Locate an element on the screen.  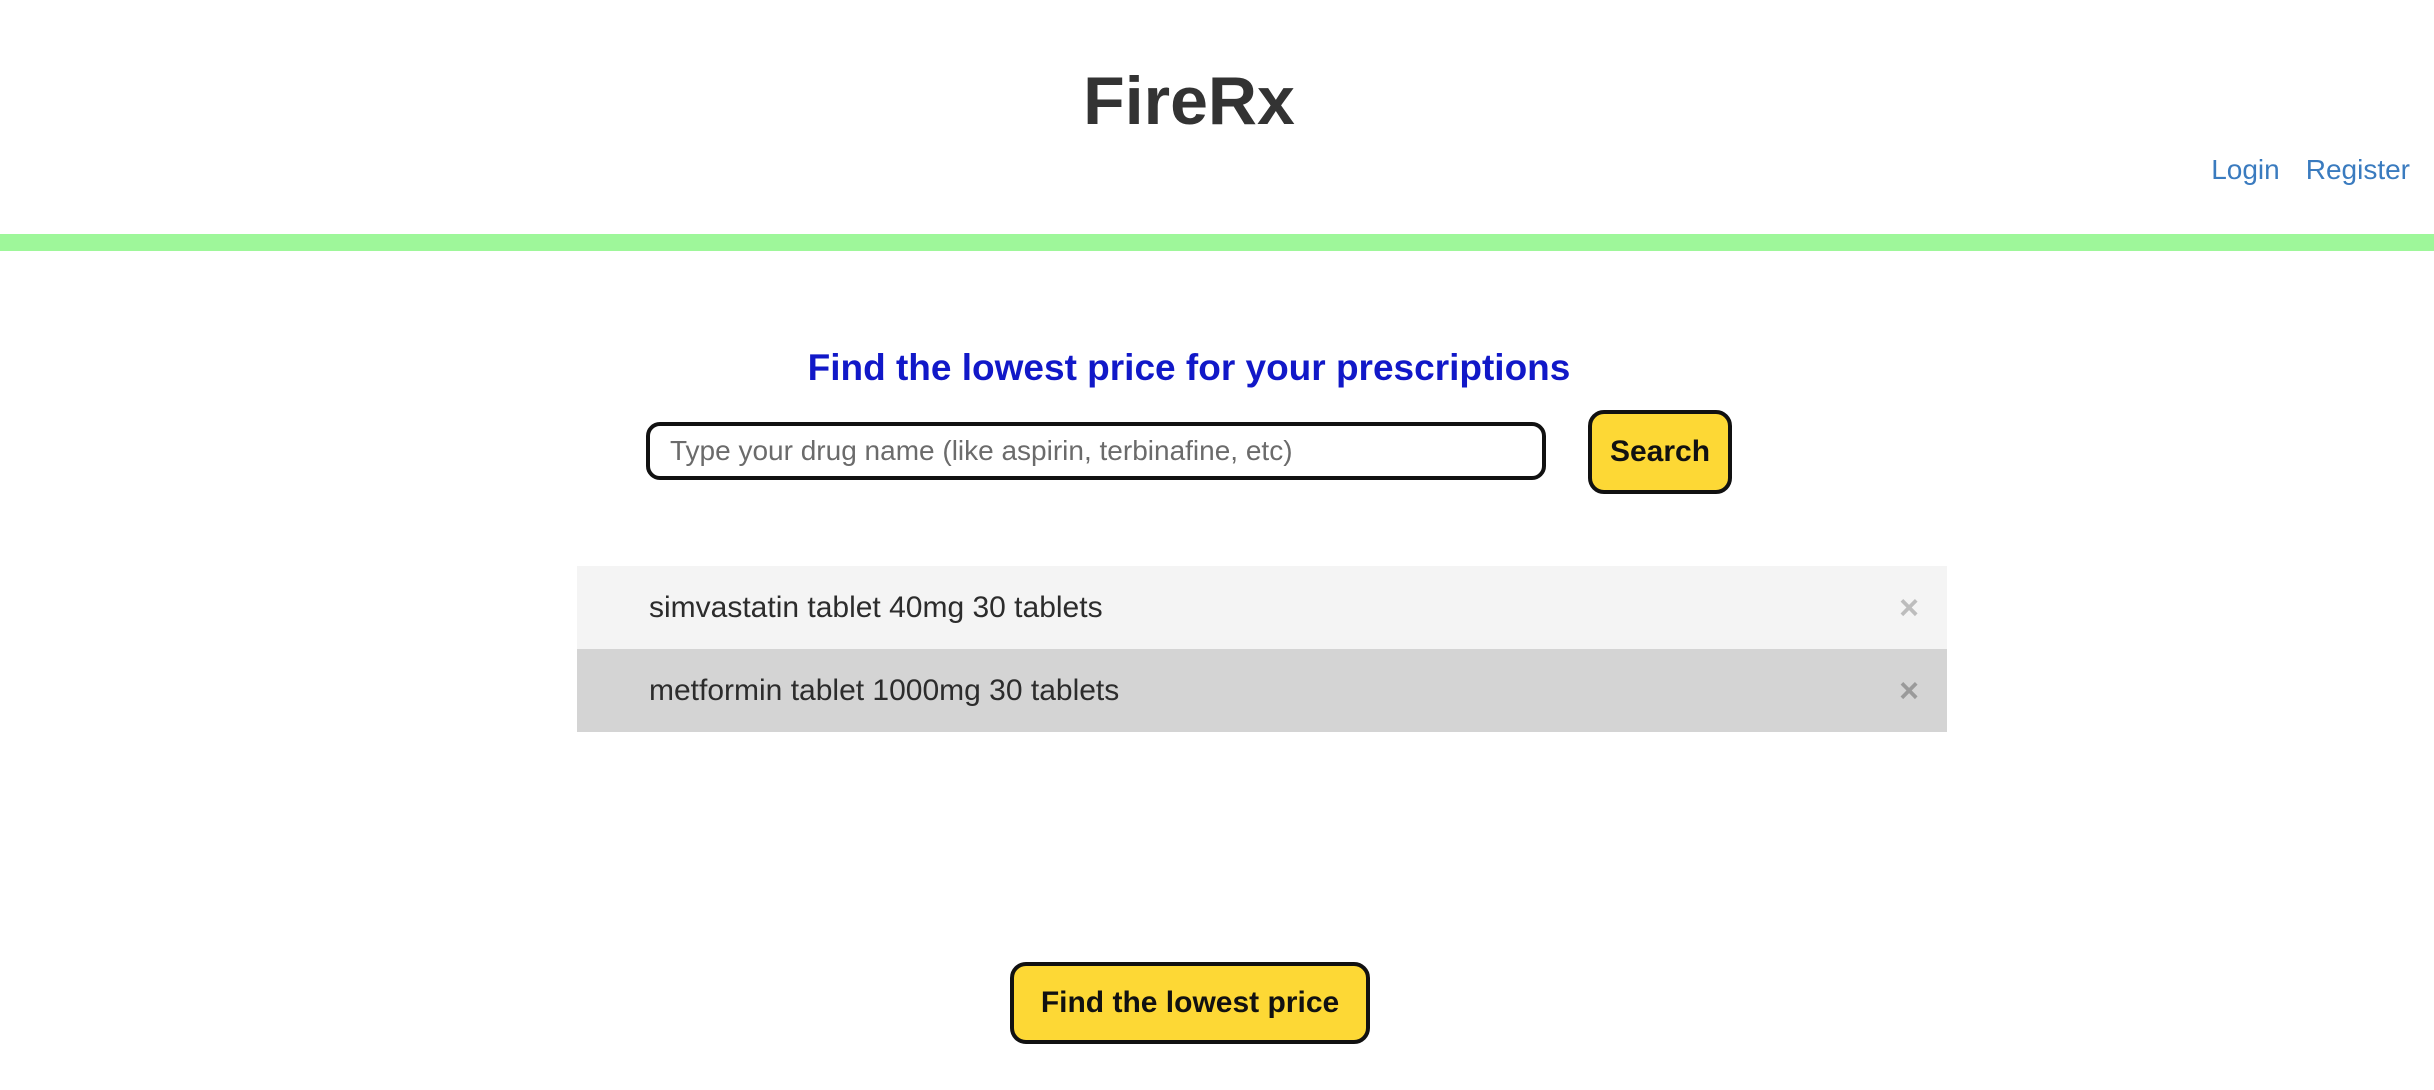
top-nav: Login Register is located at coordinates (2310, 170).